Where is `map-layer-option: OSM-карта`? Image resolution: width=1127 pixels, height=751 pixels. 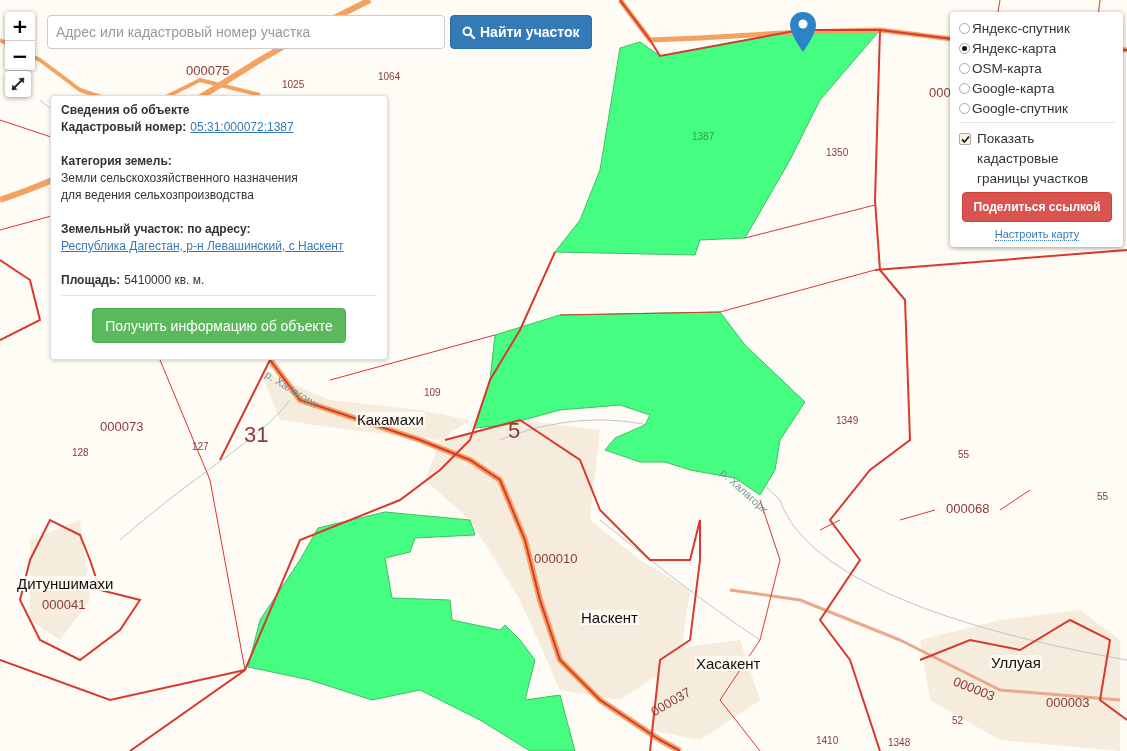
map-layer-option: OSM-карта is located at coordinates (1007, 68).